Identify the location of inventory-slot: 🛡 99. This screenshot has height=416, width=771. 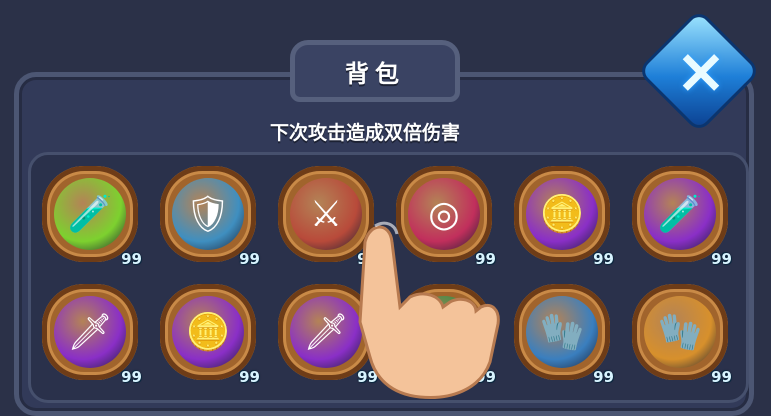
(210, 217).